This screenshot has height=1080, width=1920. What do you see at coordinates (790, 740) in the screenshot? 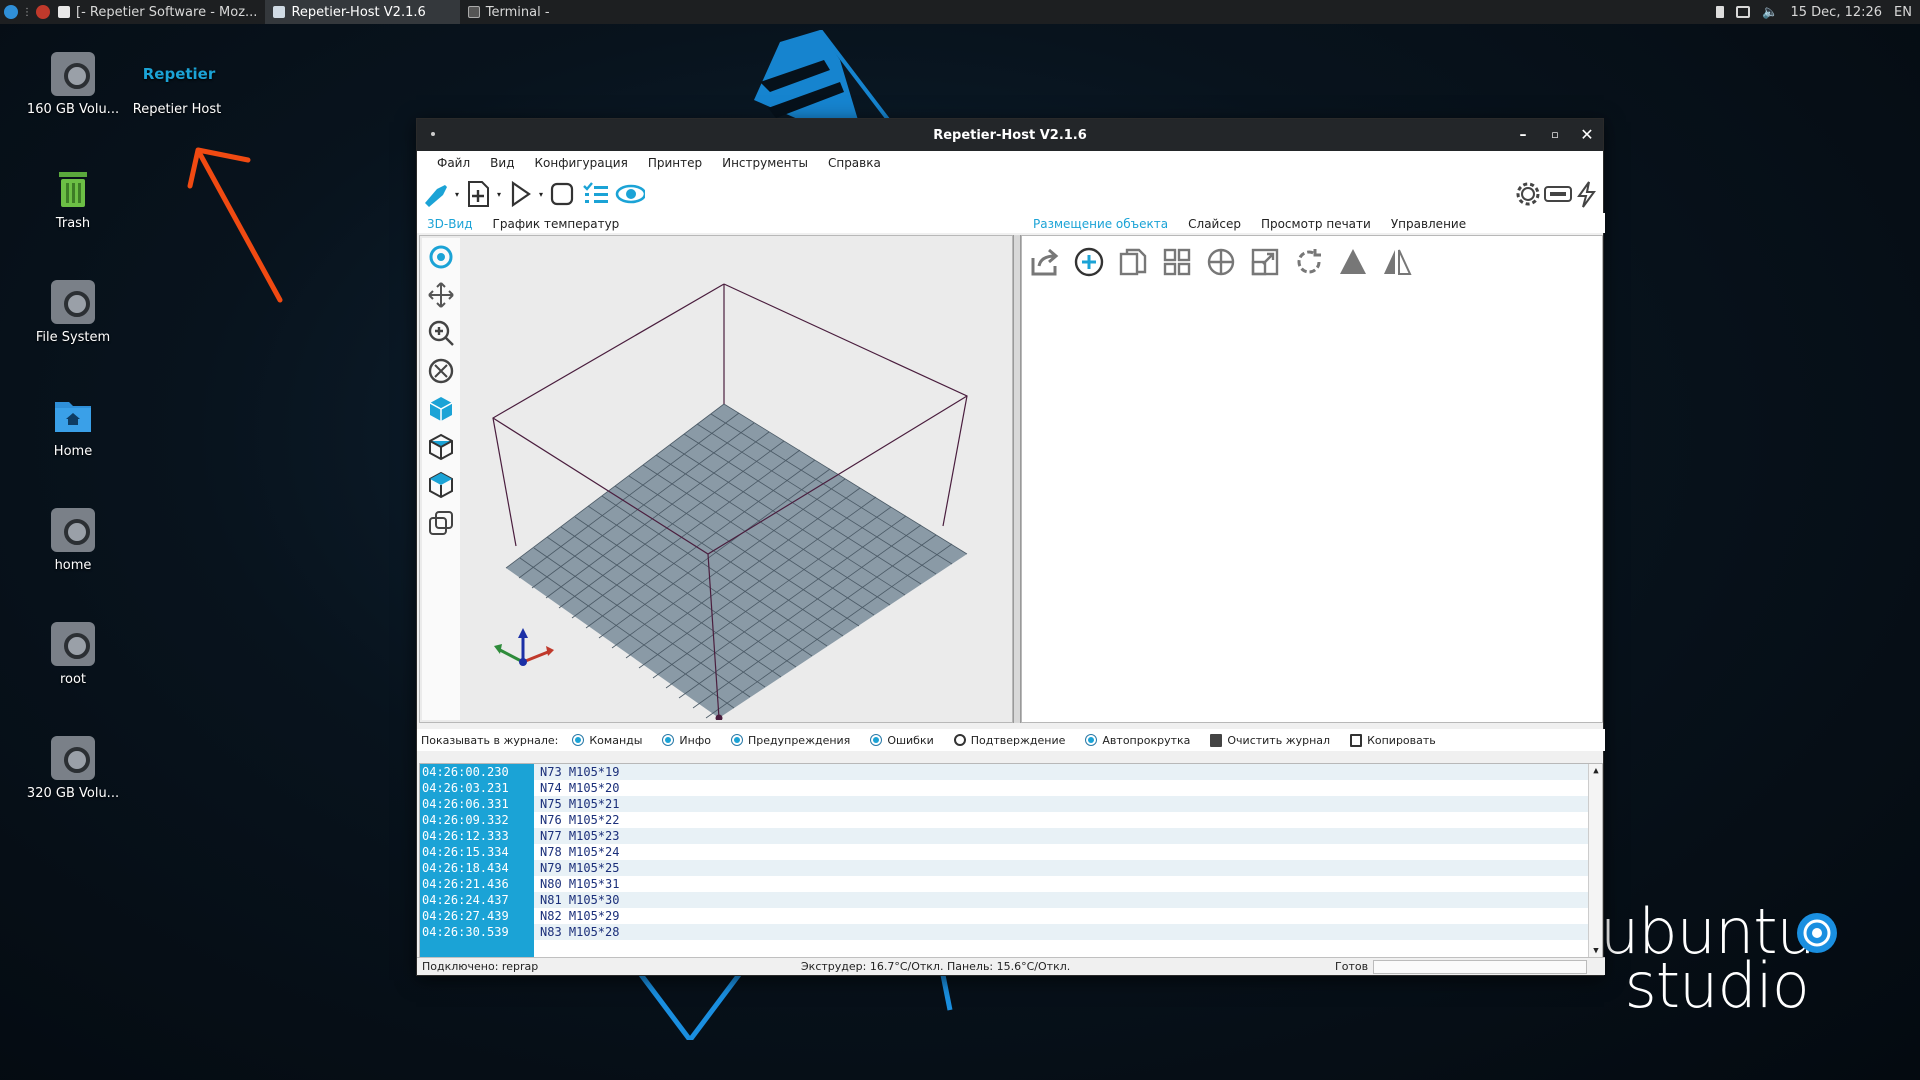
I see `filter-warnings: Предупреждения` at bounding box center [790, 740].